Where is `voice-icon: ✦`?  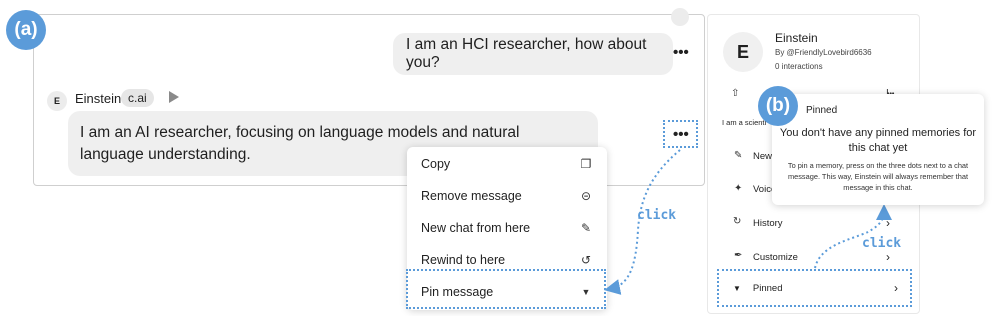
voice-icon: ✦ is located at coordinates (738, 188).